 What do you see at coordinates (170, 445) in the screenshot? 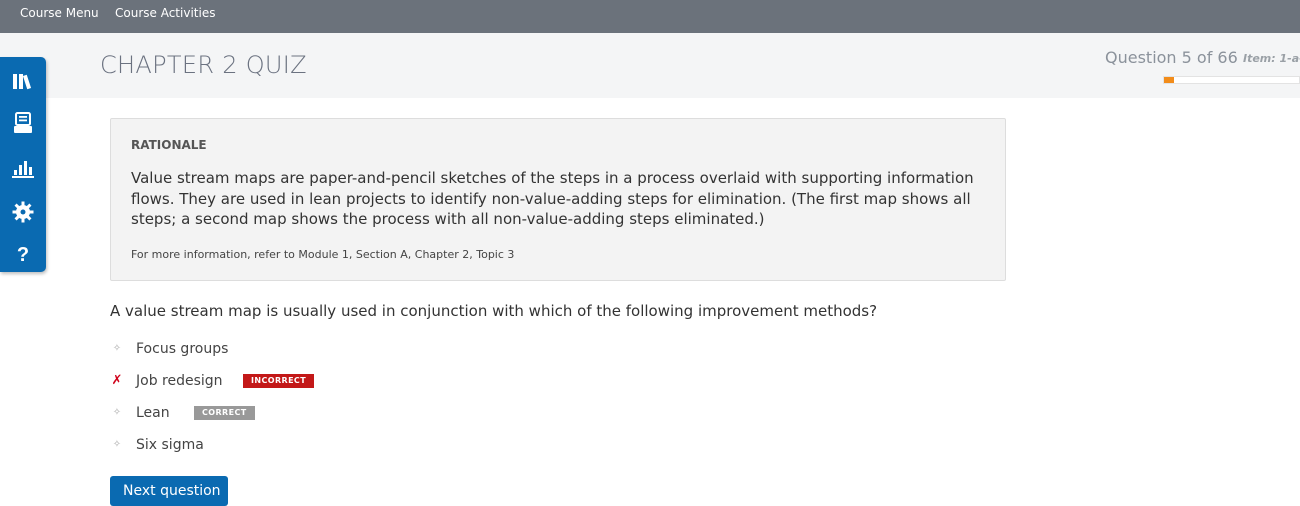
I see `option-label: Six sigma` at bounding box center [170, 445].